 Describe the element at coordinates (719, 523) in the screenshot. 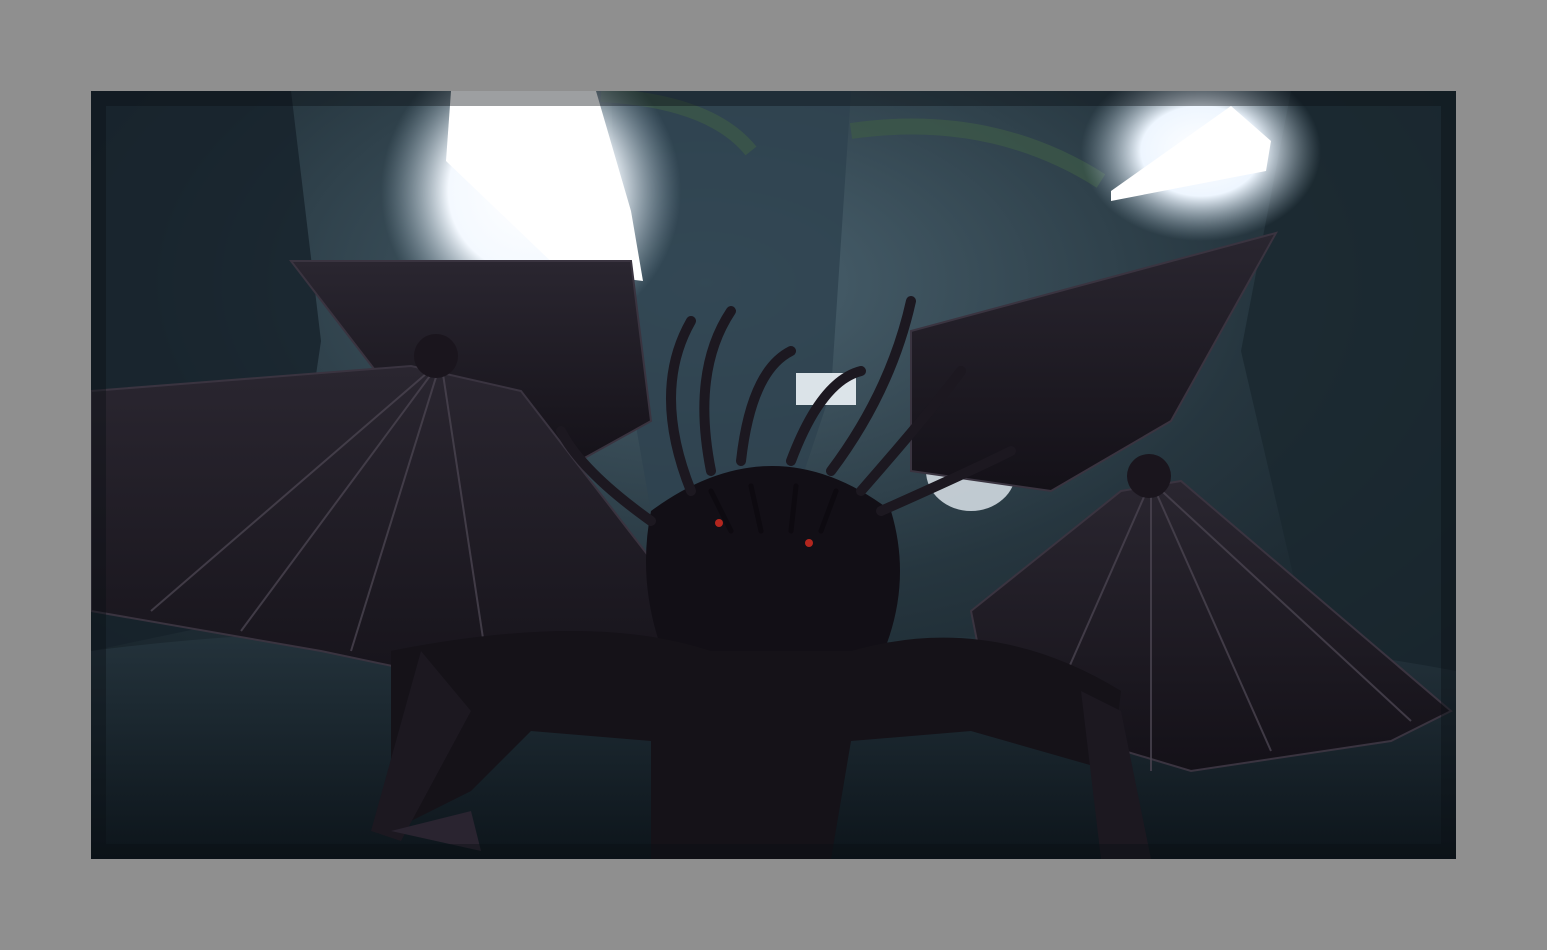

I see `dragon-eye-left` at that location.